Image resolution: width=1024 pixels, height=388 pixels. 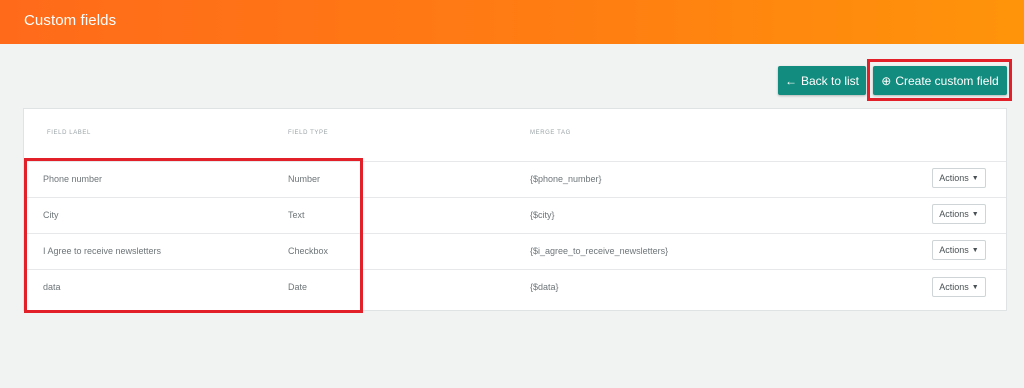 I want to click on column-header-merge-tag: MERGE TAG, so click(x=550, y=133).